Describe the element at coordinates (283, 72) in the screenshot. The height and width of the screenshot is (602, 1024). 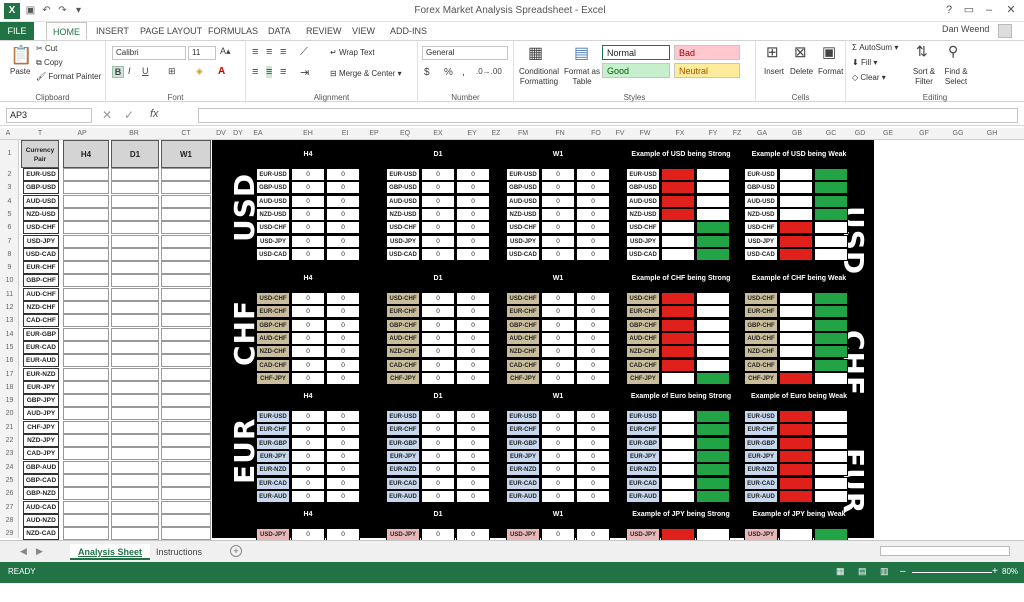
I see `align-right-icon: ≡` at that location.